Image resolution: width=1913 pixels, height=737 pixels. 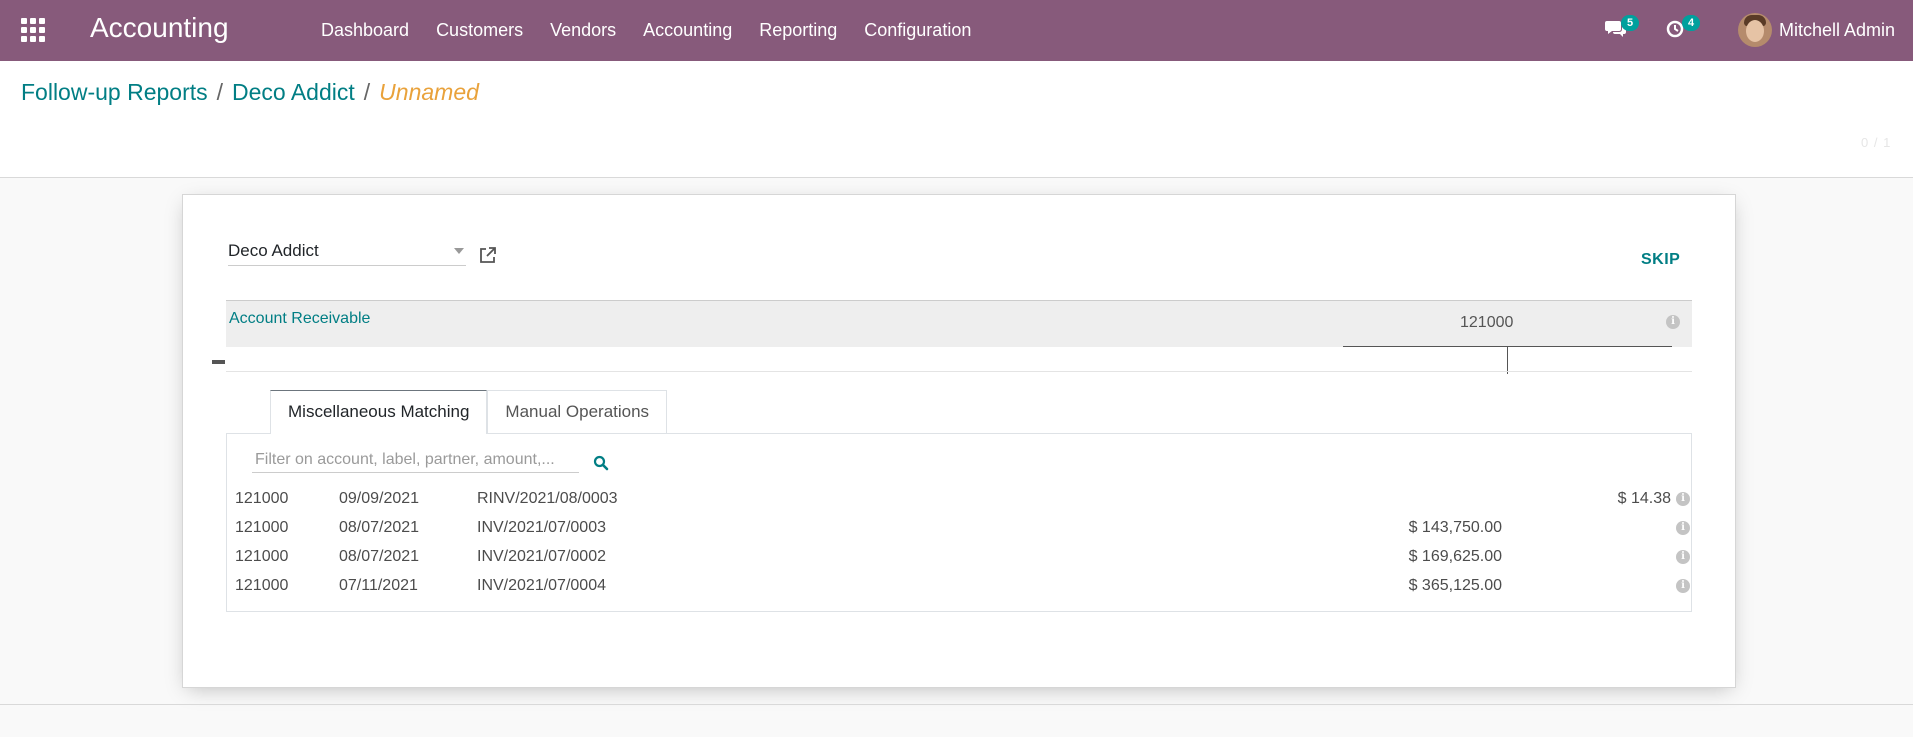 What do you see at coordinates (959, 323) in the screenshot?
I see `account-receivable-row: Account Receivable 121000 i` at bounding box center [959, 323].